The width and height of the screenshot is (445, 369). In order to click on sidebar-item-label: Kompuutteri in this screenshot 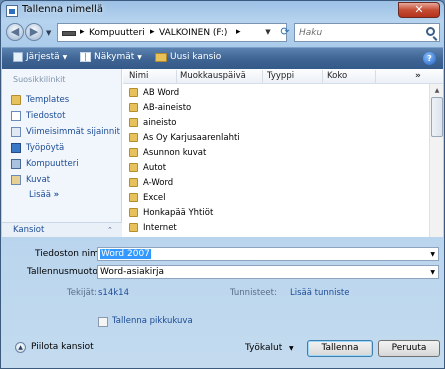, I will do `click(52, 164)`.